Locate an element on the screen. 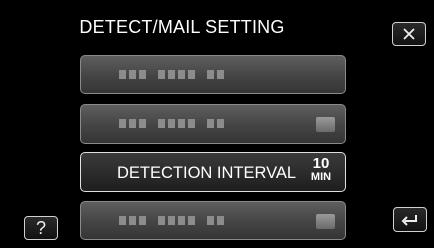 Image resolution: width=434 pixels, height=248 pixels. interval-value-icon: 10 MIN is located at coordinates (321, 169).